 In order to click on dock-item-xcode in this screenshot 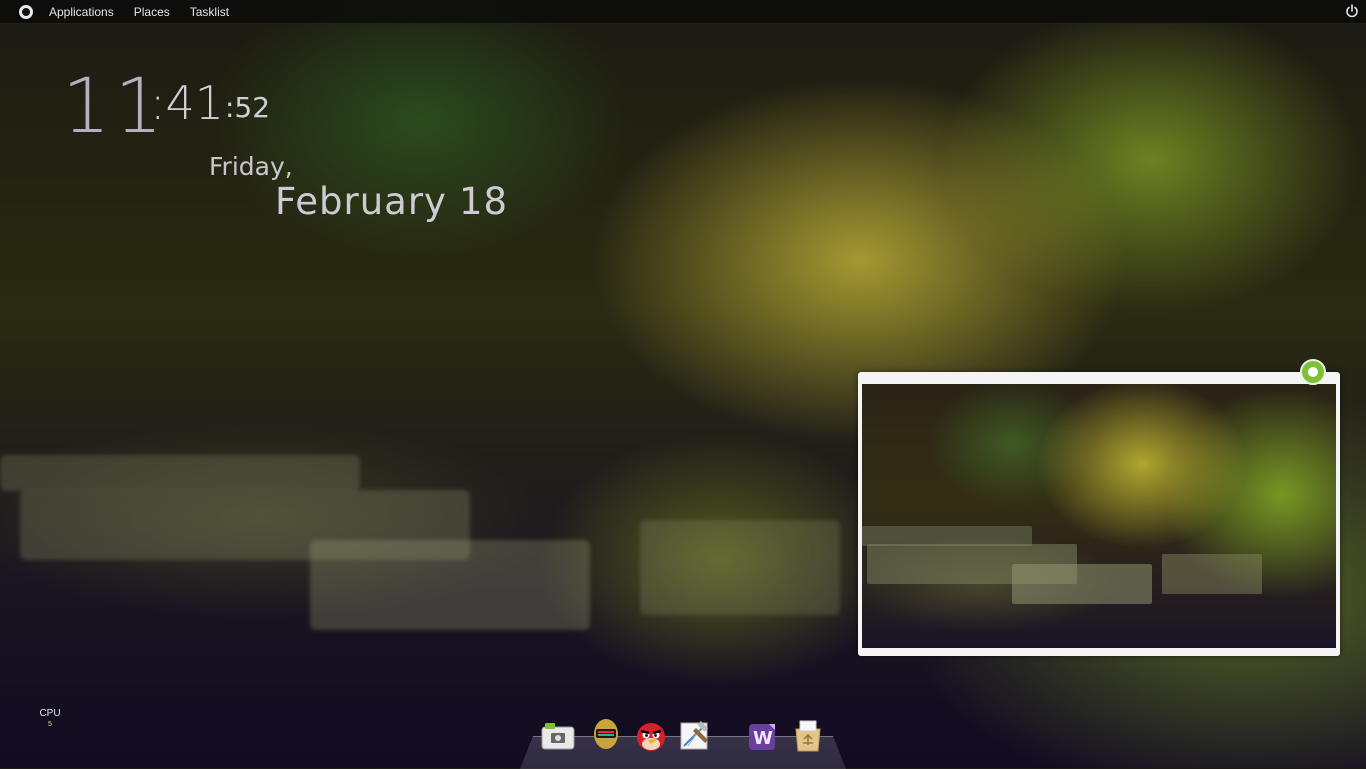, I will do `click(695, 736)`.